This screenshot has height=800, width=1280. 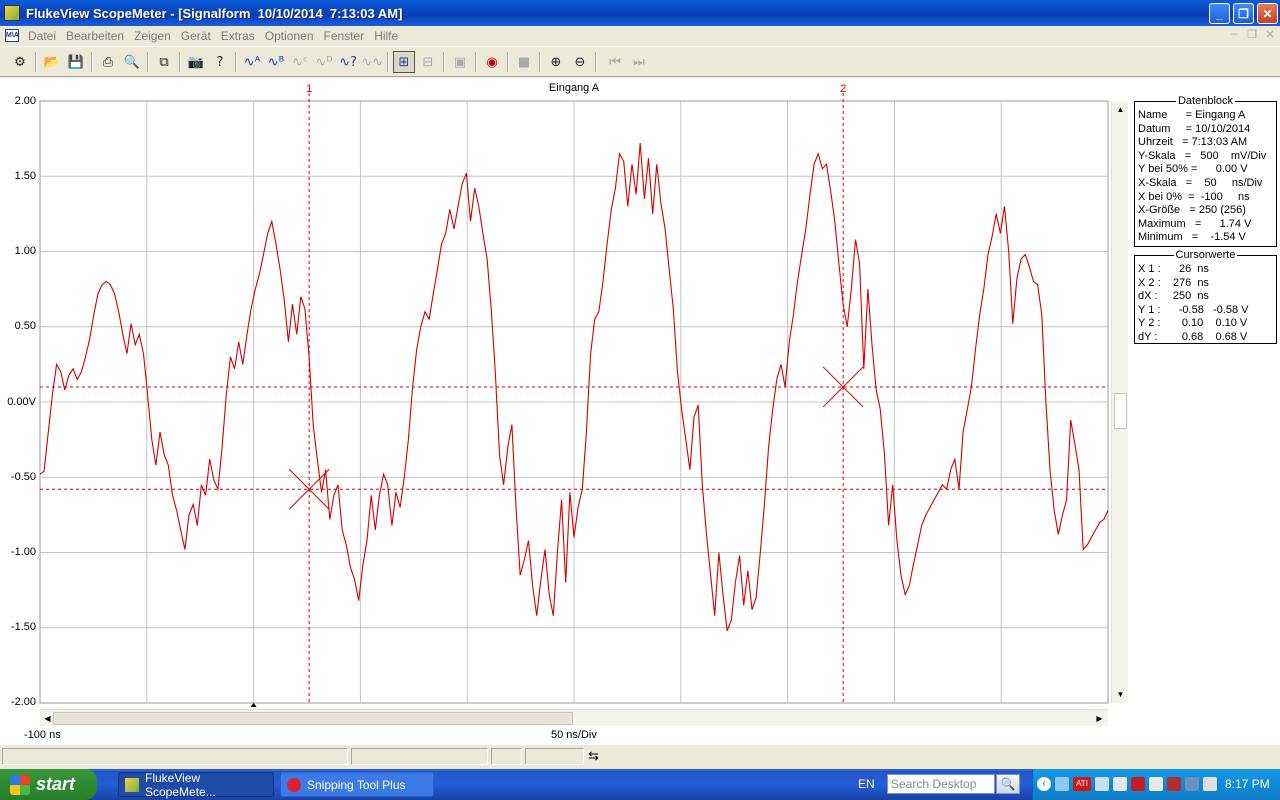 I want to click on vertical-scrollbar: ▲ ▼, so click(x=1119, y=402).